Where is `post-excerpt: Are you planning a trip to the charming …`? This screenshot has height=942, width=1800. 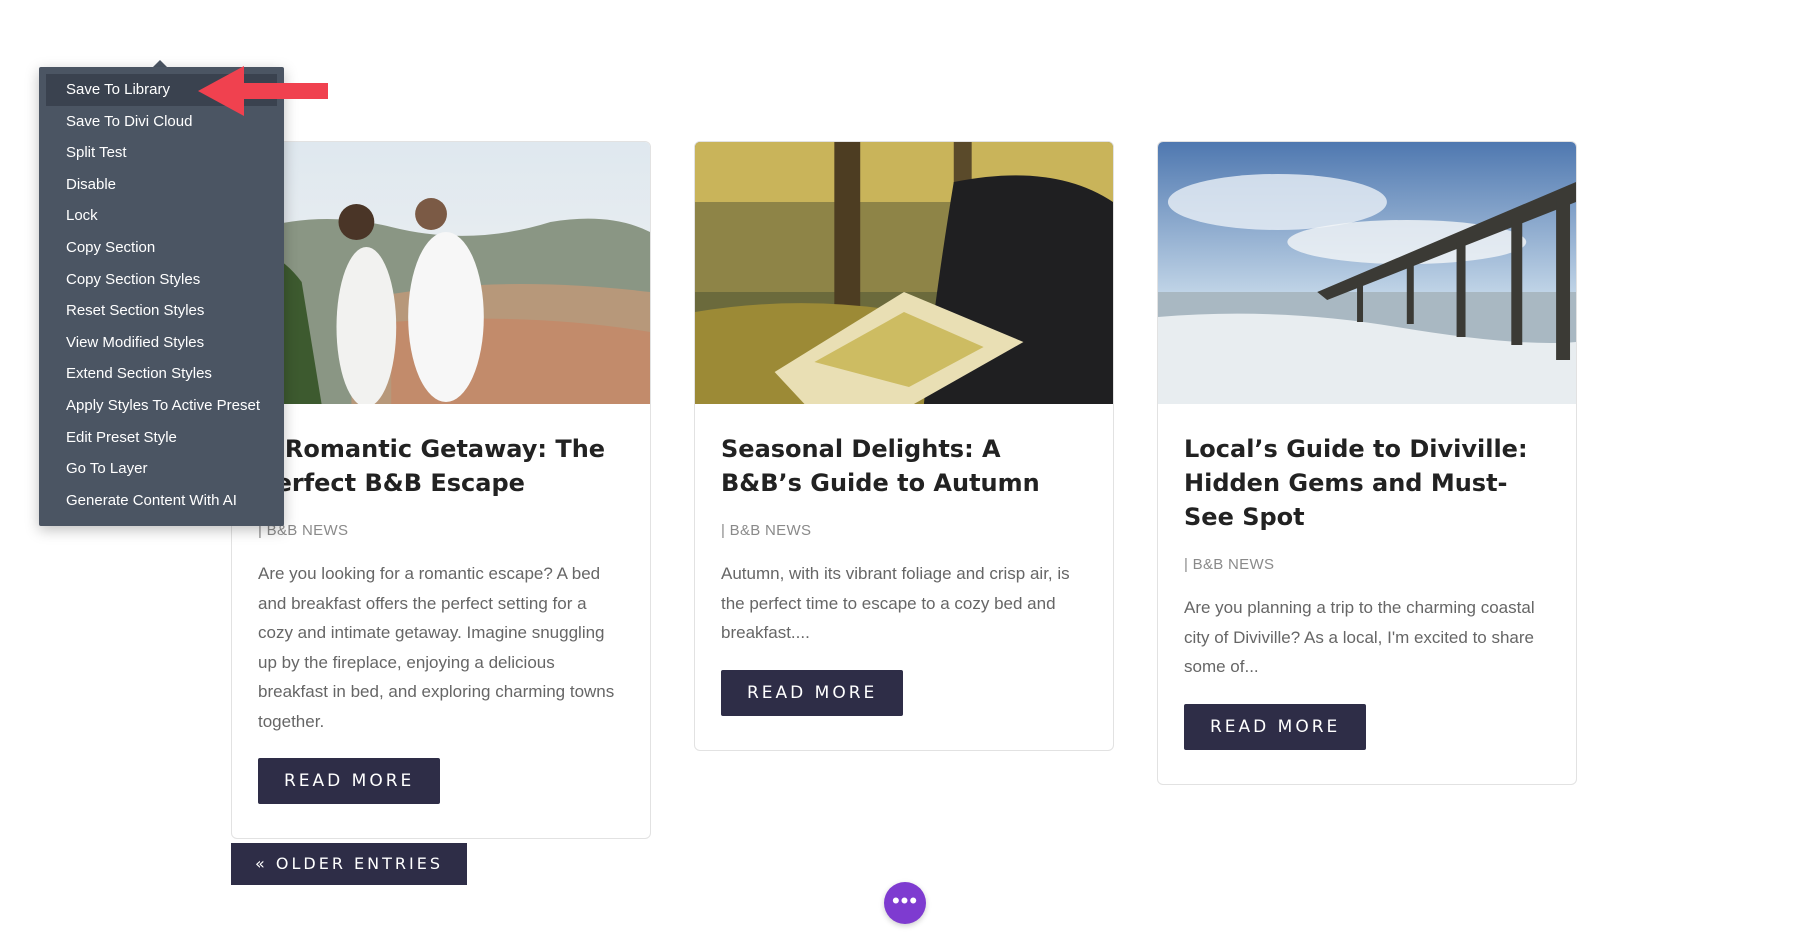 post-excerpt: Are you planning a trip to the charming … is located at coordinates (1359, 637).